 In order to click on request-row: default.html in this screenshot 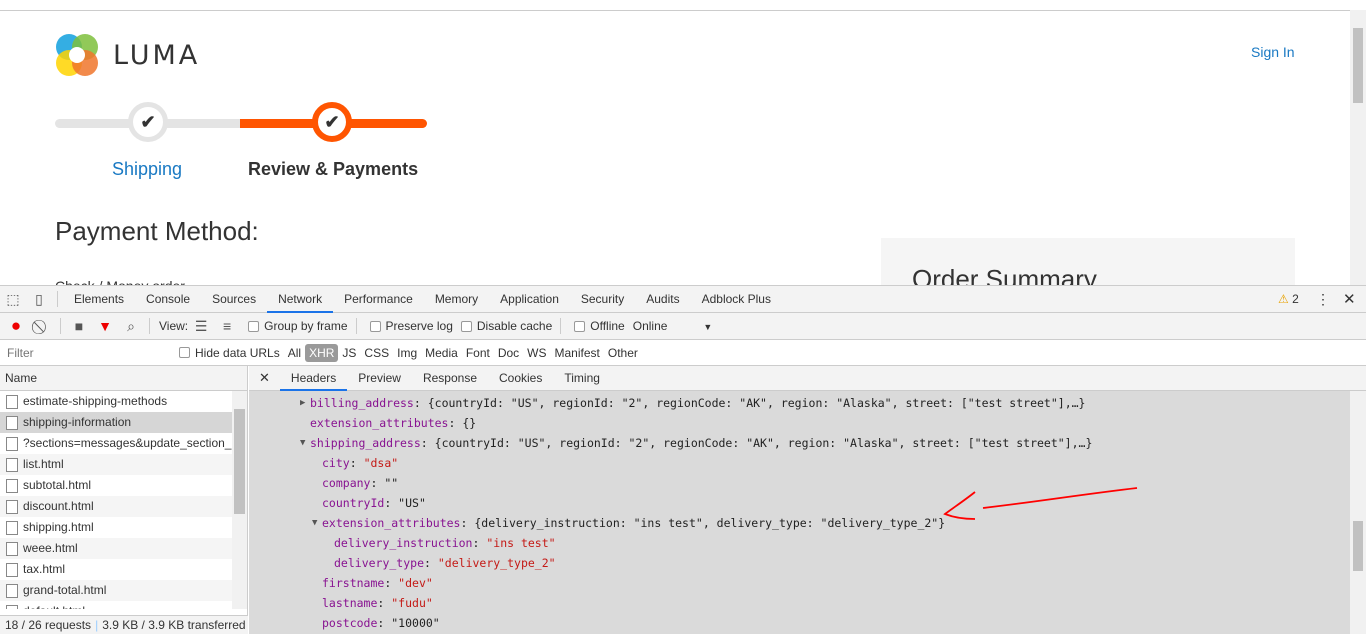, I will do `click(116, 605)`.